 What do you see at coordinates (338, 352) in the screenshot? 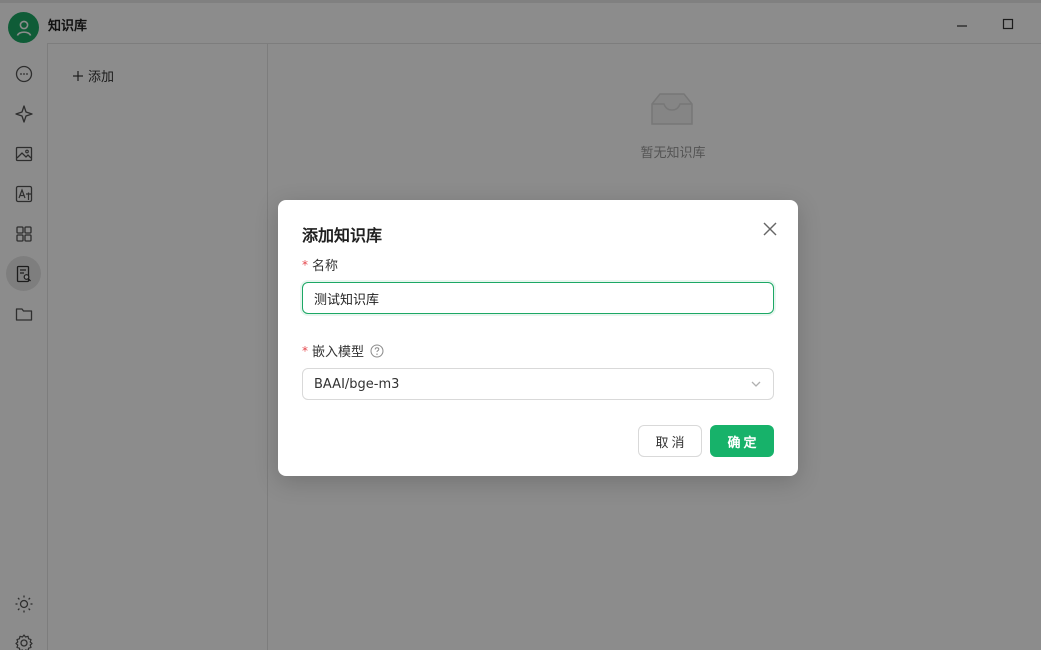
I see `model-label-text: 嵌入模型` at bounding box center [338, 352].